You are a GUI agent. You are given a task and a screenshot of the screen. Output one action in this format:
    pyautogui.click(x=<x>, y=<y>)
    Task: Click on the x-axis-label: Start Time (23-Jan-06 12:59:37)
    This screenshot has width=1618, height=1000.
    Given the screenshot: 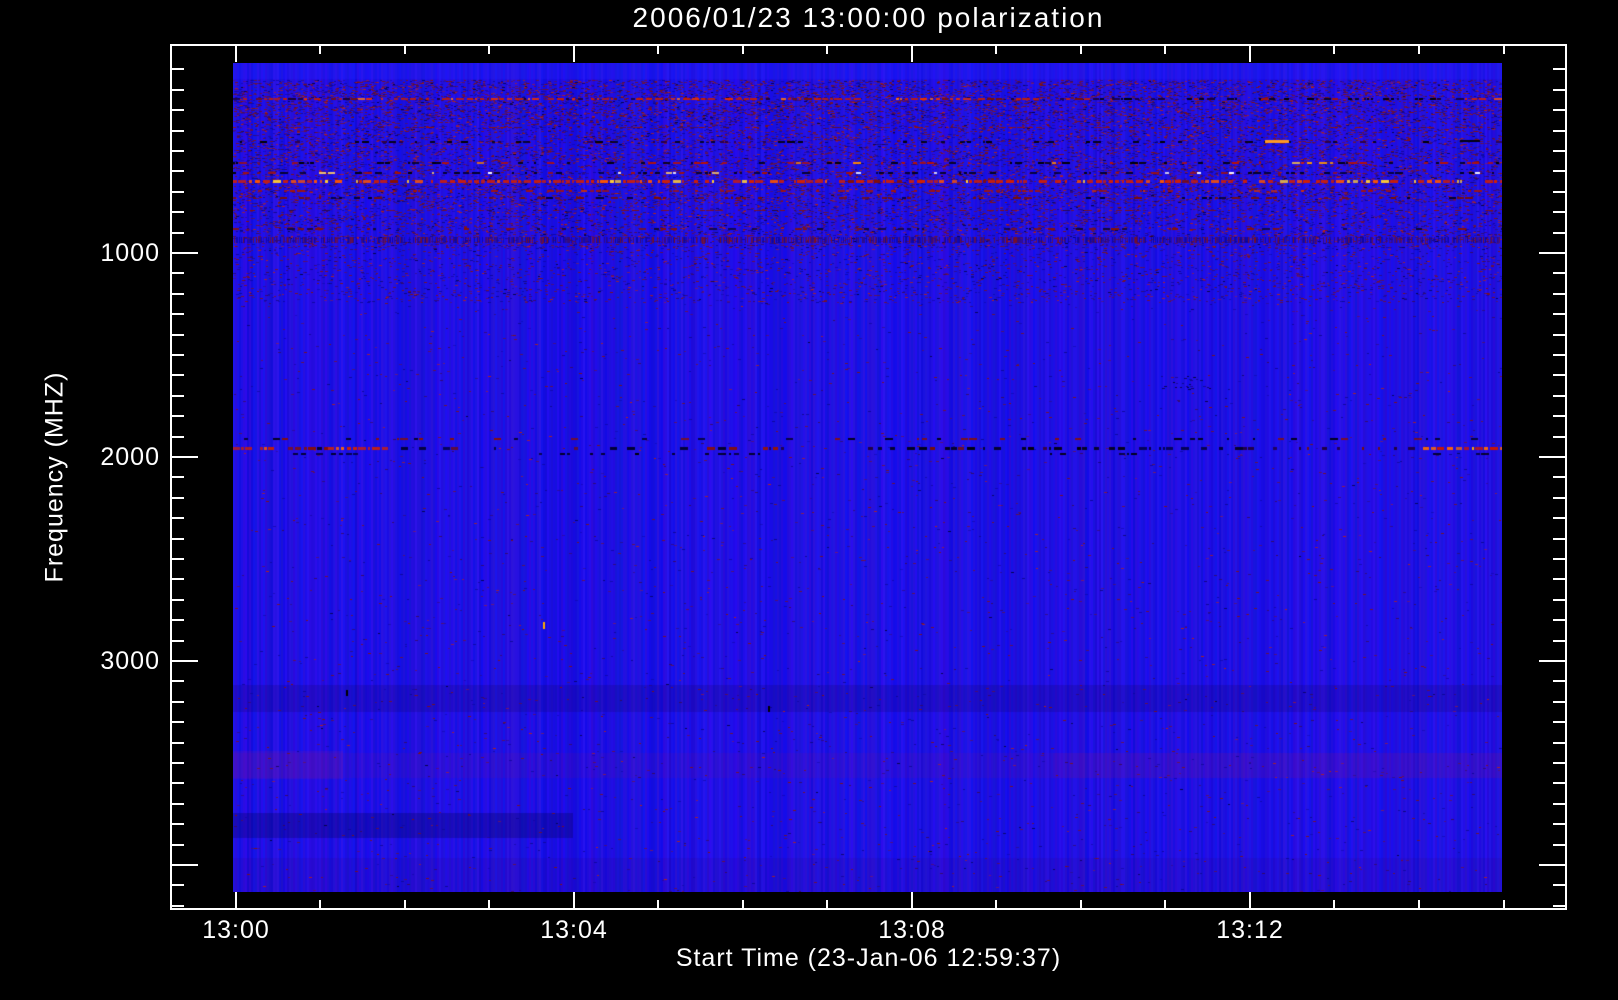 What is the action you would take?
    pyautogui.click(x=868, y=958)
    